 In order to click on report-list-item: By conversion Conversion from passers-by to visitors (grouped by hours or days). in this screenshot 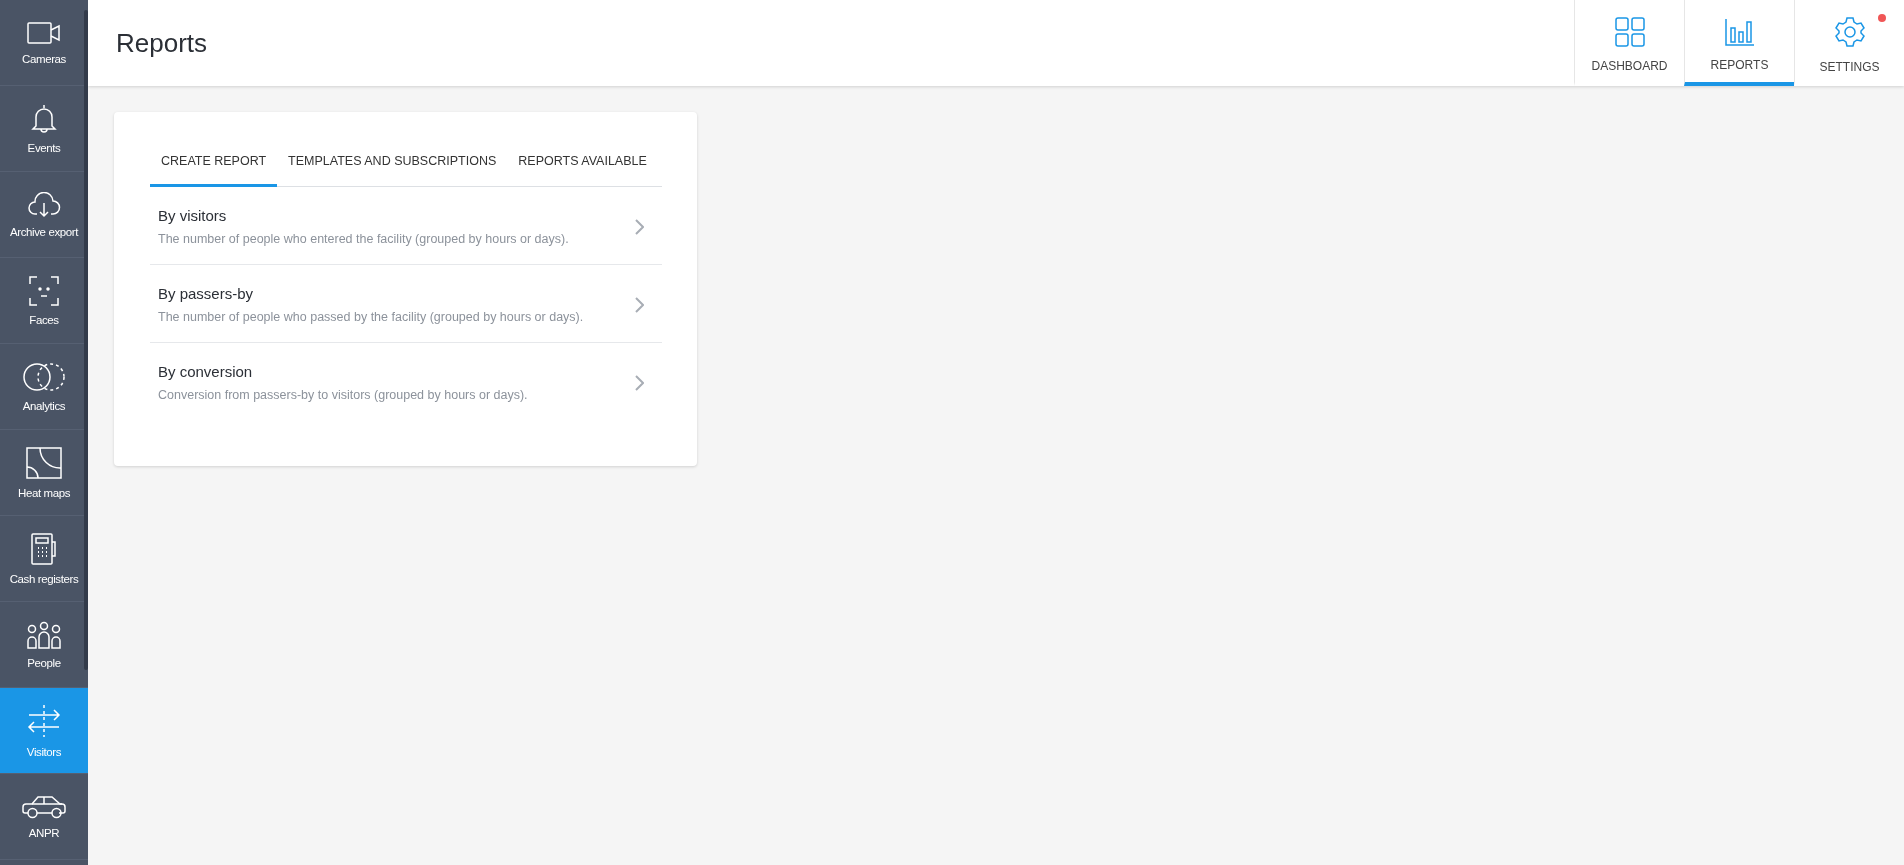, I will do `click(406, 381)`.